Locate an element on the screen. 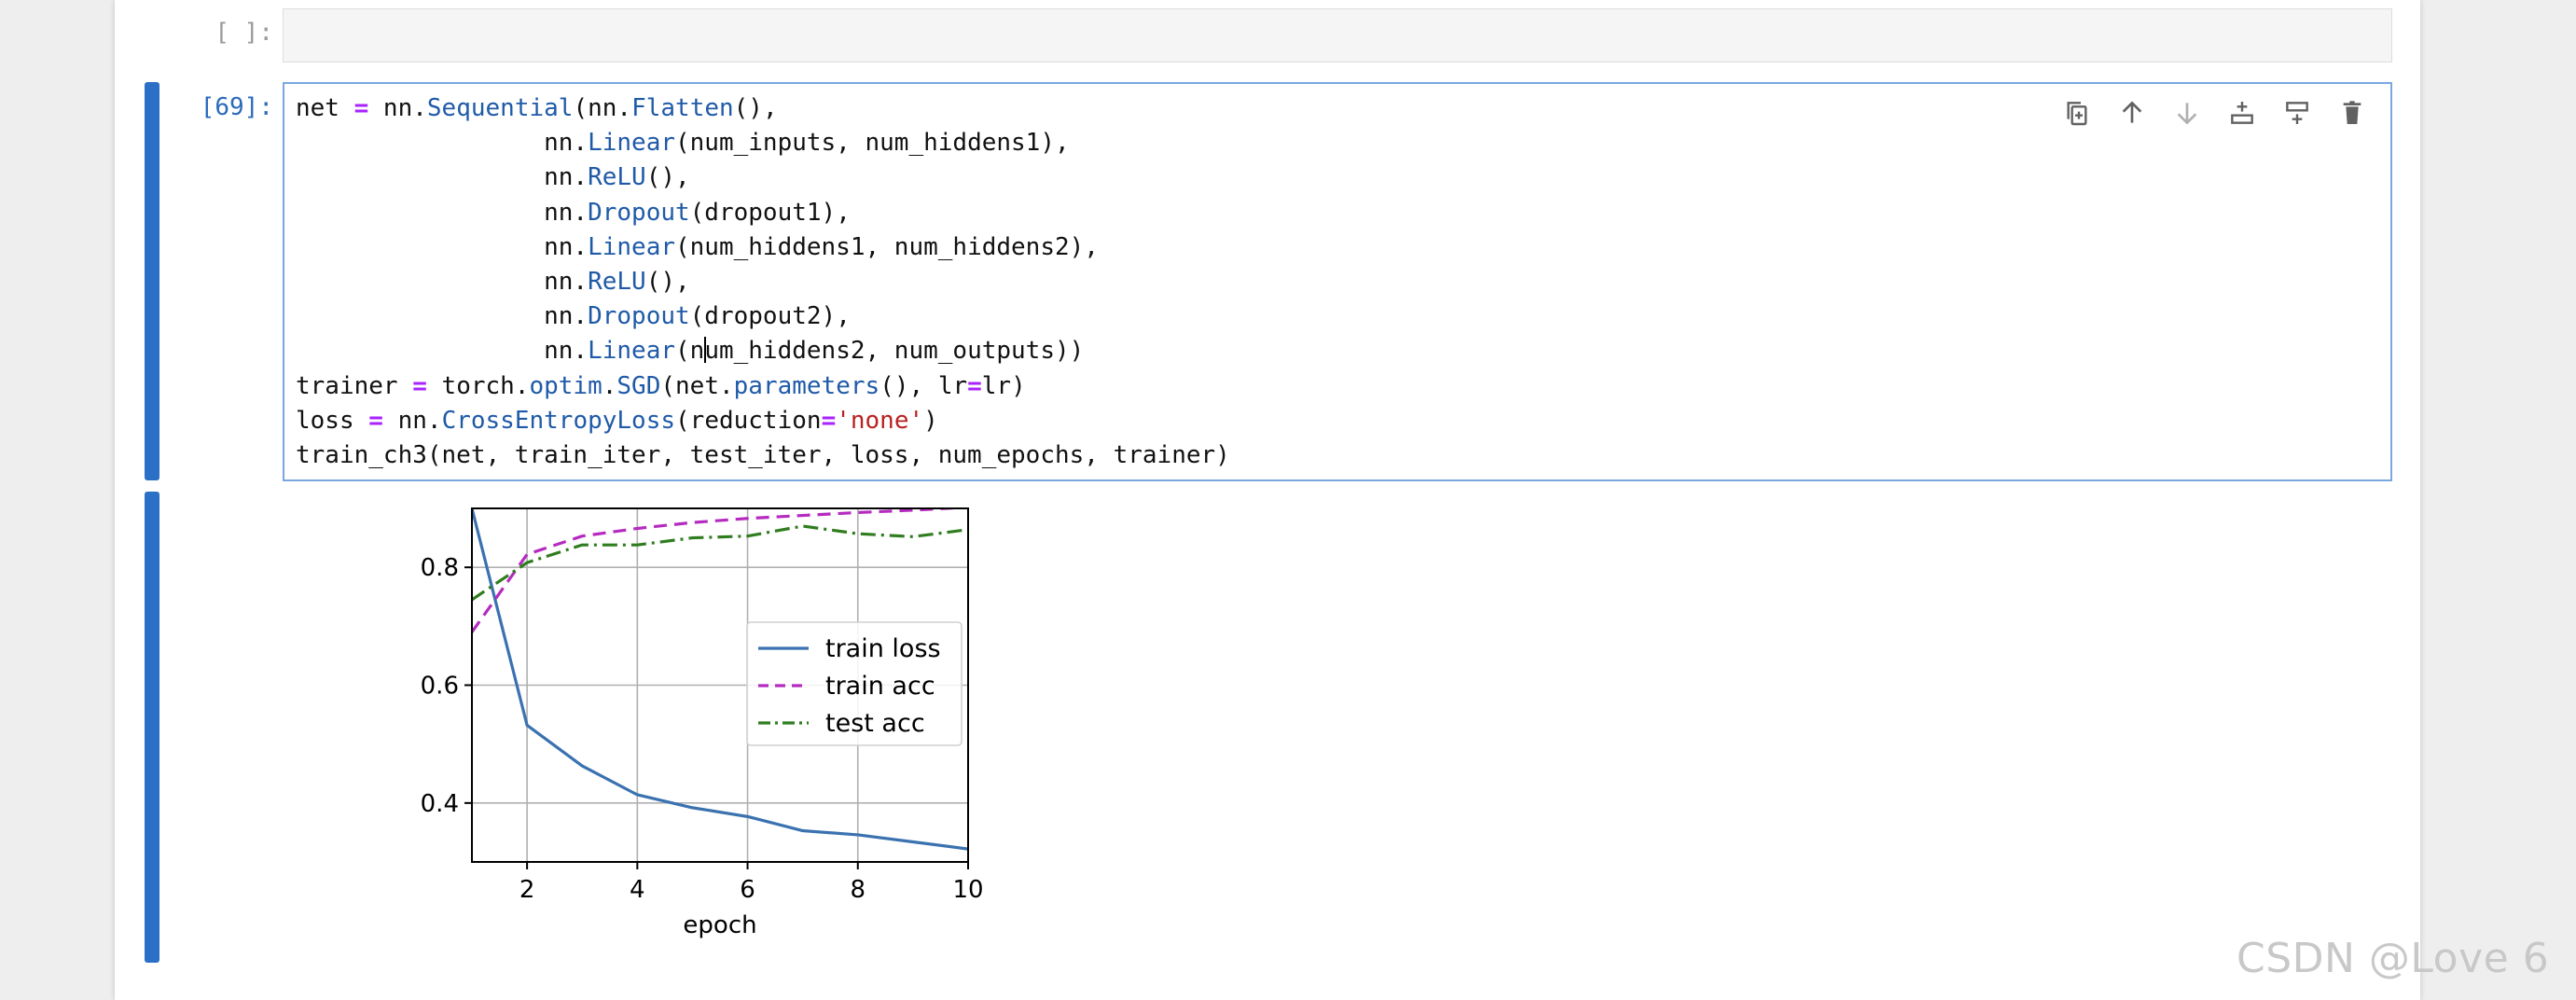  insert-above-button is located at coordinates (2297, 113).